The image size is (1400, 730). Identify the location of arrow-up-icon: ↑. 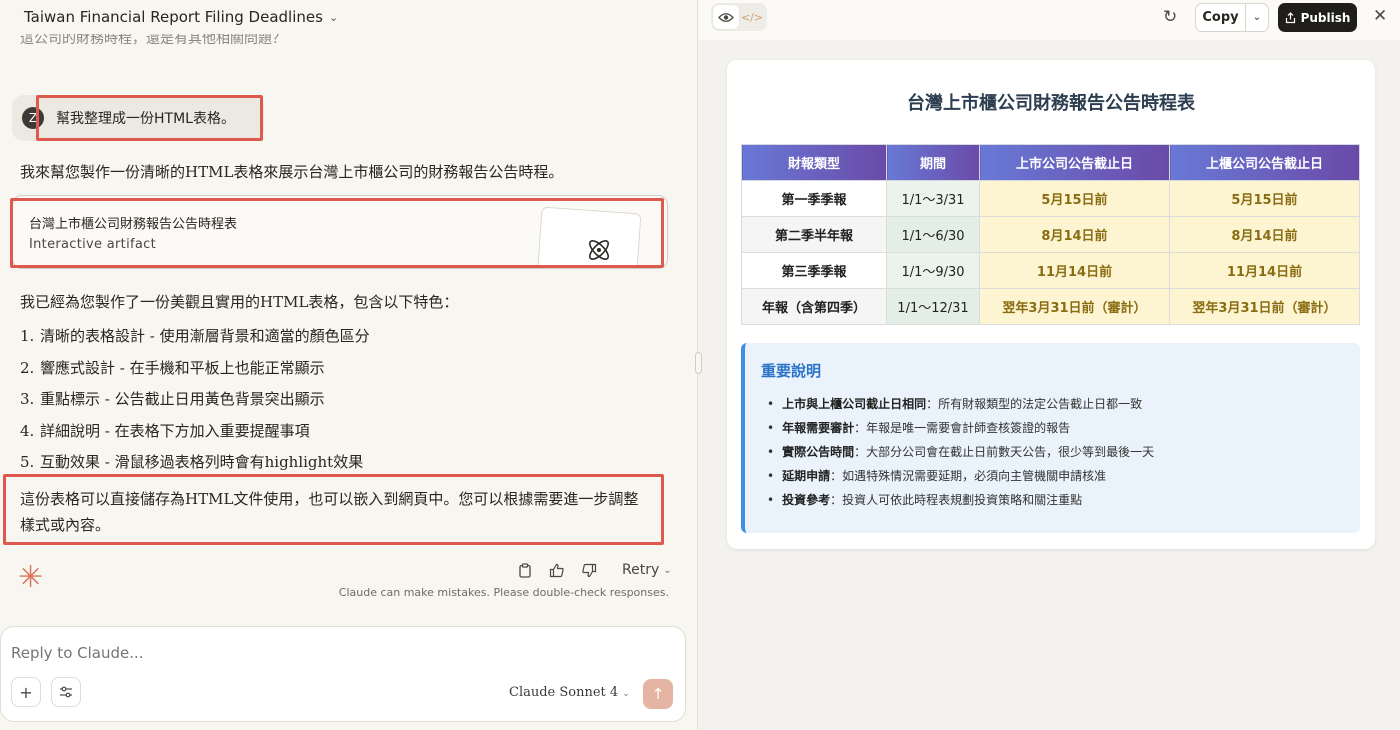
(658, 694).